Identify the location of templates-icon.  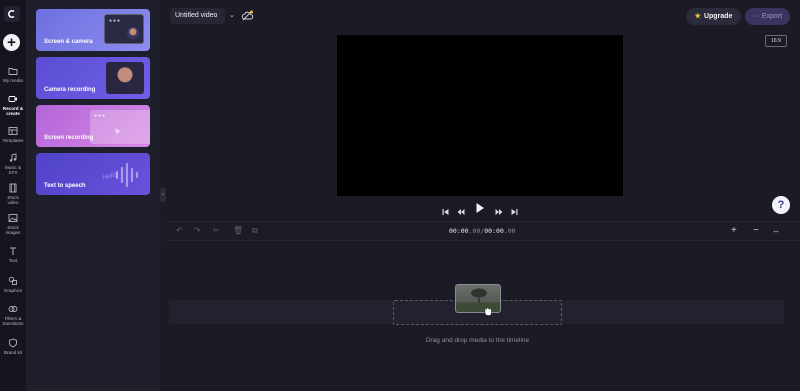
(13, 131).